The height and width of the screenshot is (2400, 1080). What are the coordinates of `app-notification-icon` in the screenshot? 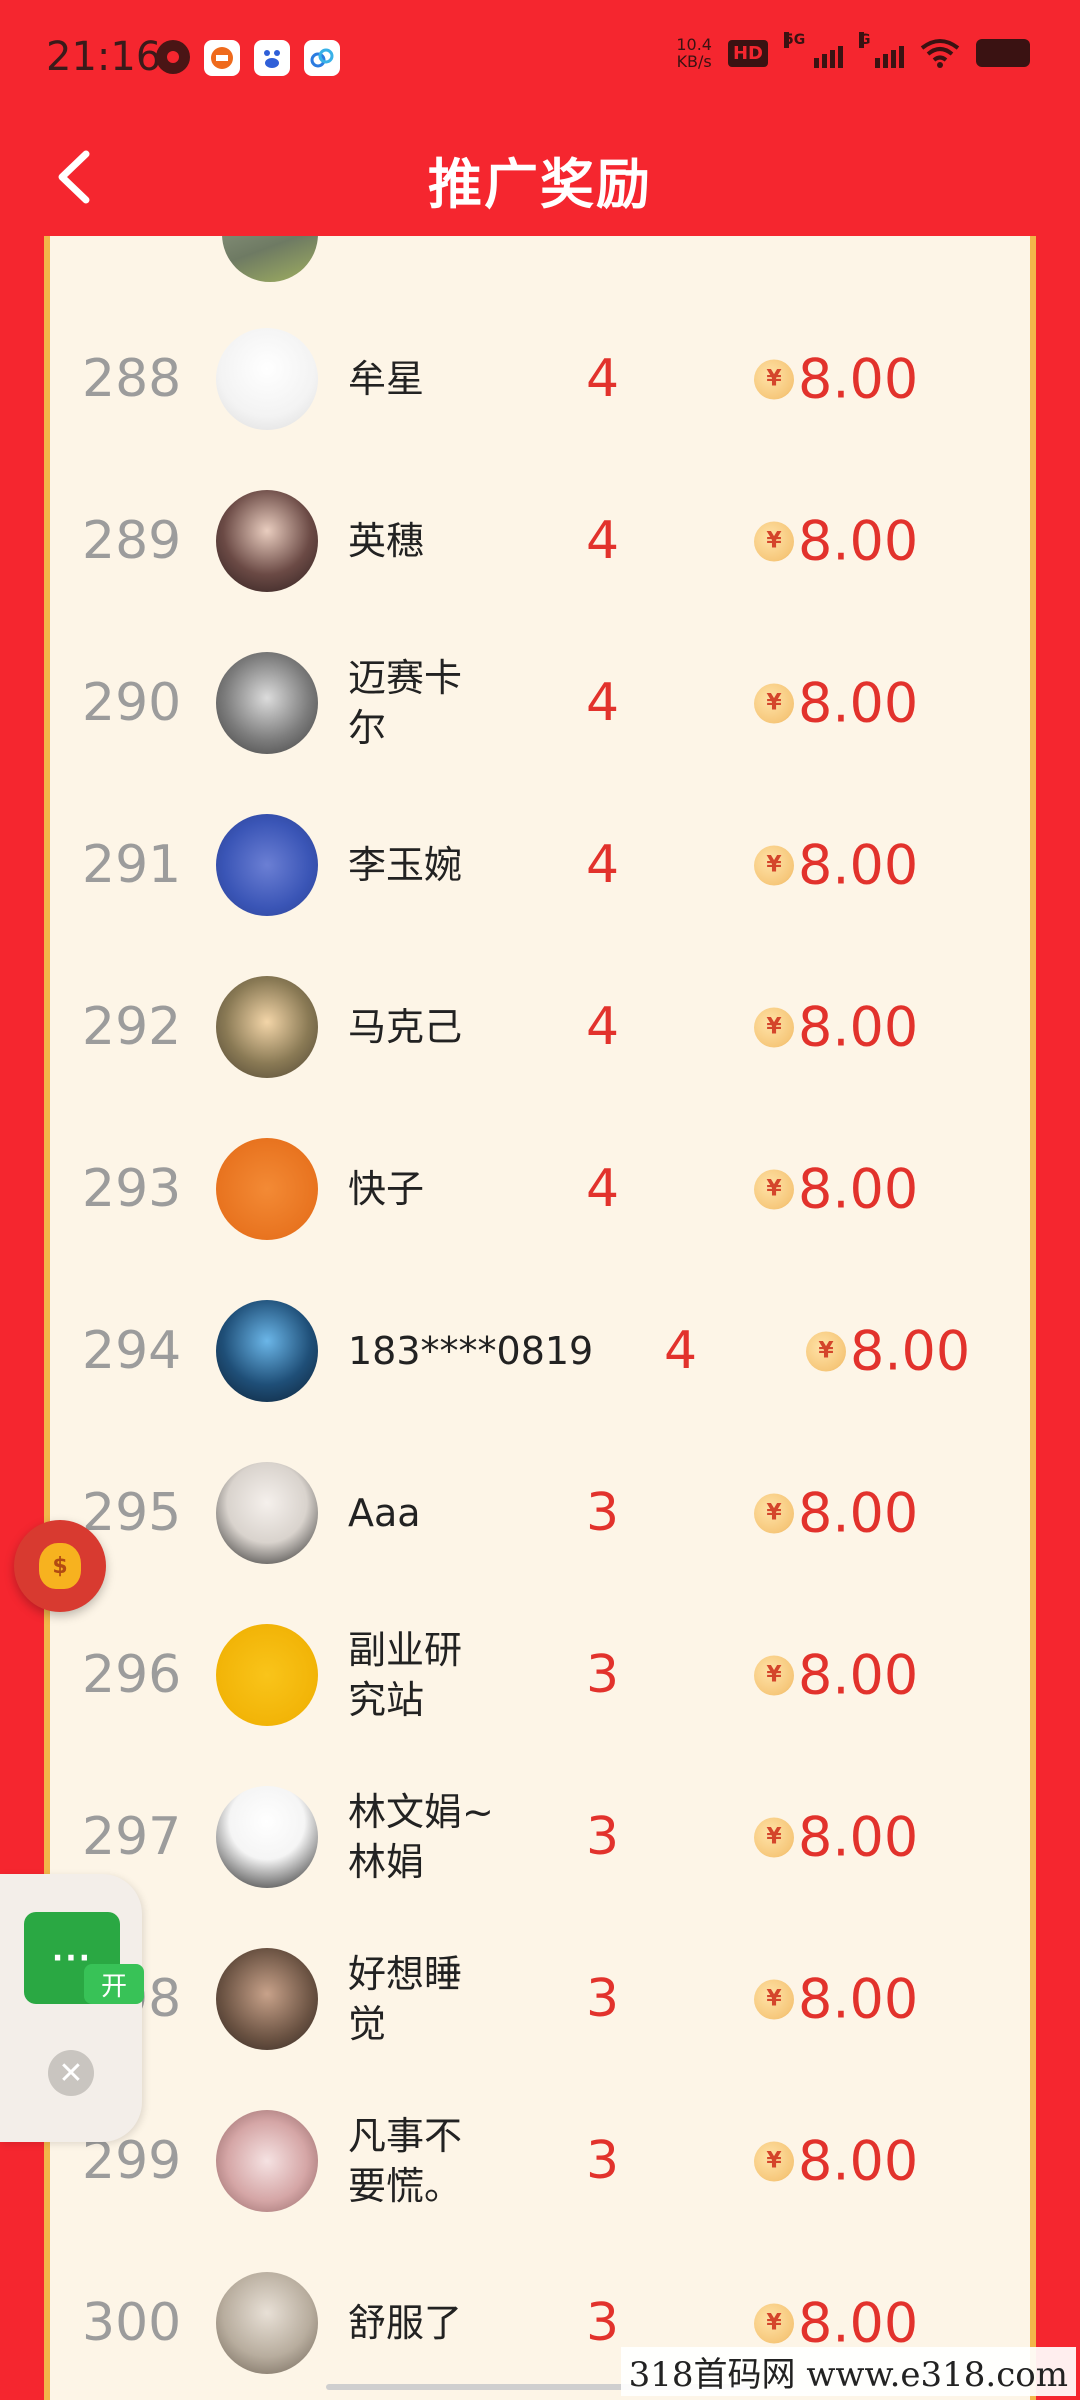 It's located at (222, 58).